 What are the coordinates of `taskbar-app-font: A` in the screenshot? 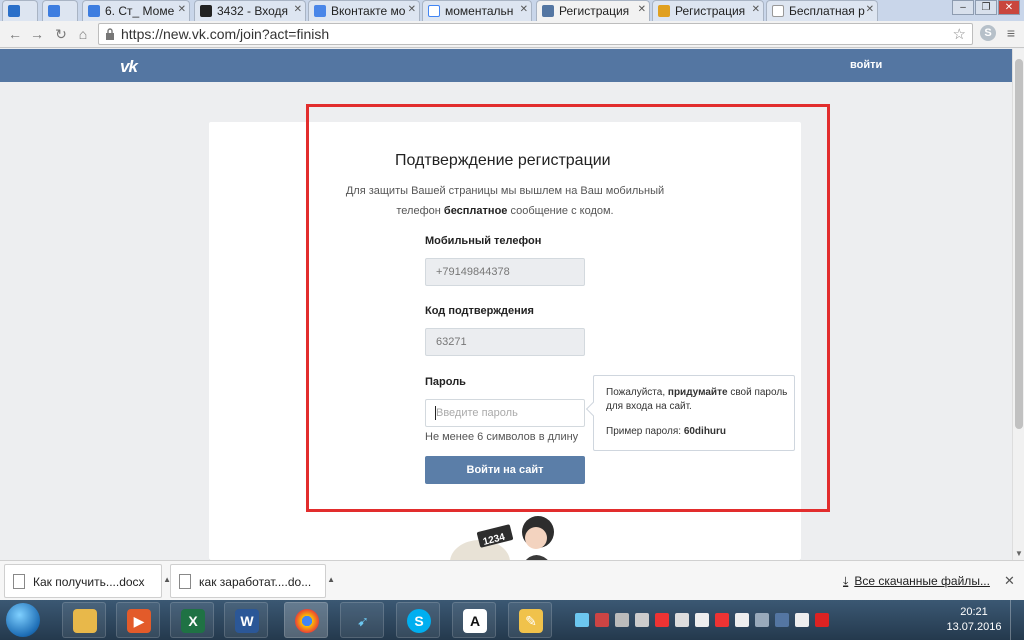 It's located at (474, 620).